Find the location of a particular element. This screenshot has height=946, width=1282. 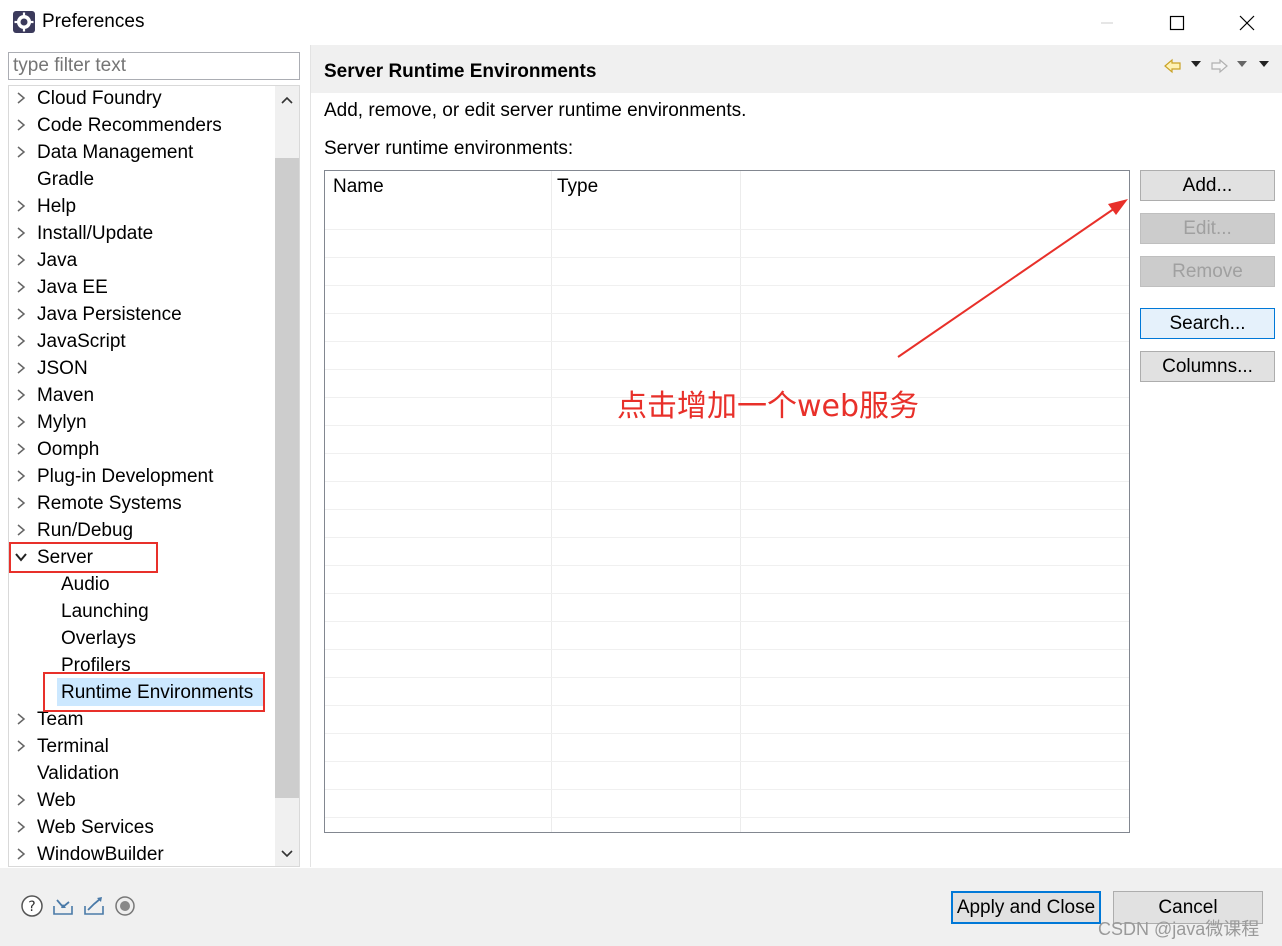

import-icon is located at coordinates (63, 906).